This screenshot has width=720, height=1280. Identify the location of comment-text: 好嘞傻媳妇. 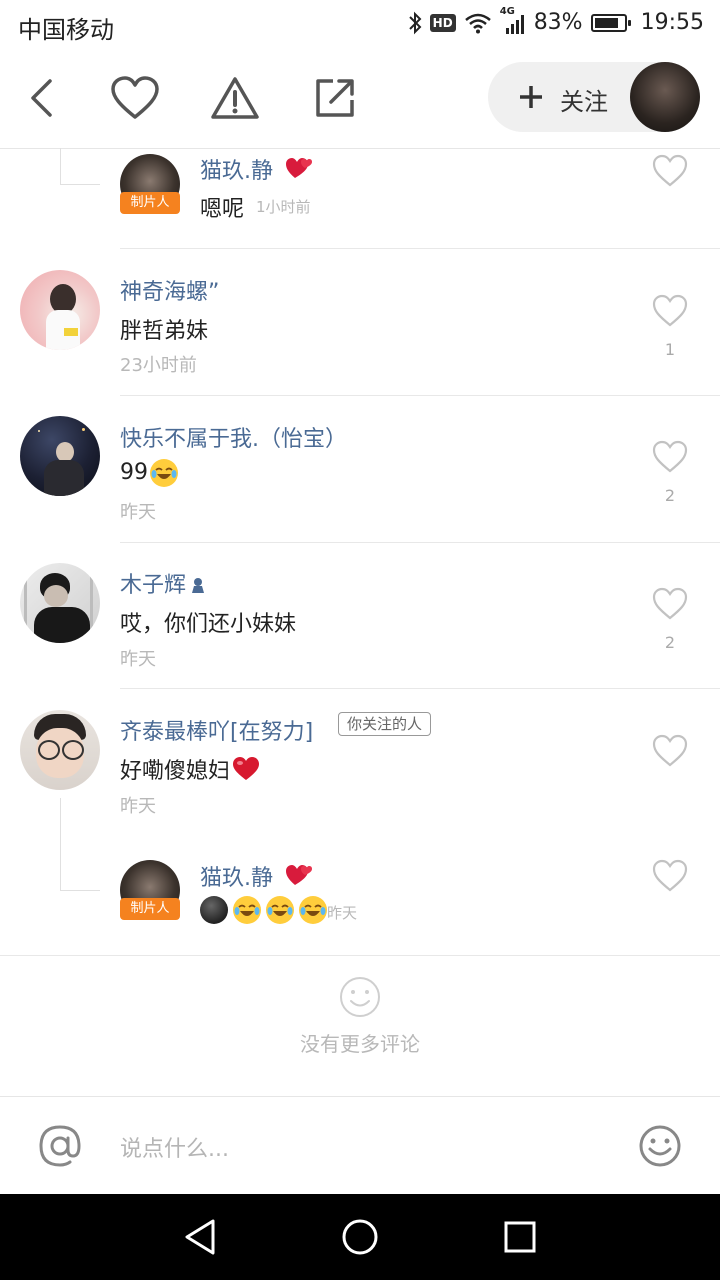
(190, 769).